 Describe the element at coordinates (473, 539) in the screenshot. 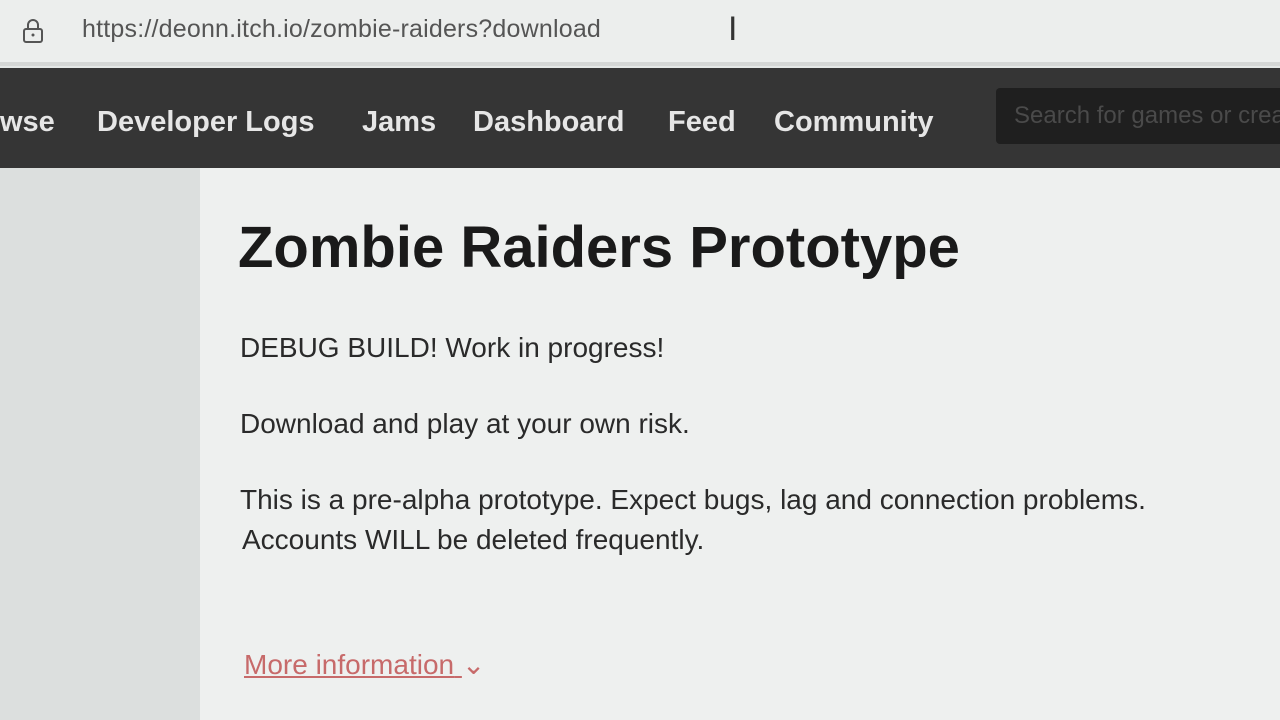

I see `paragraph: Accounts WILL be deleted frequently.` at that location.